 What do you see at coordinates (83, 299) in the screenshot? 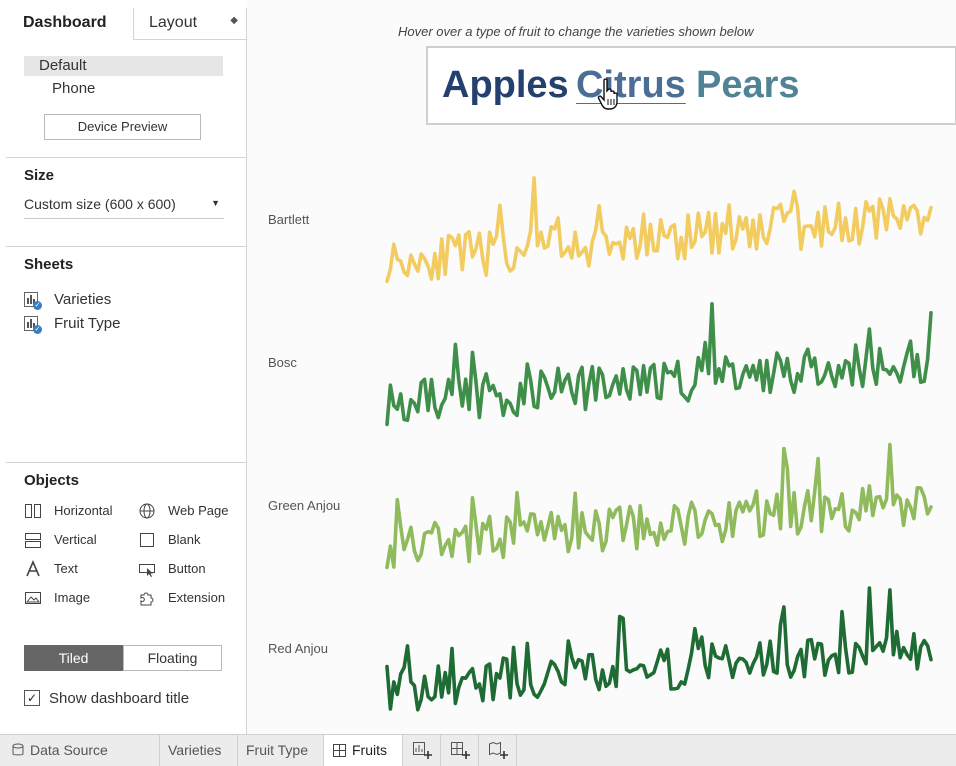
I see `sheet-item-label: Varieties` at bounding box center [83, 299].